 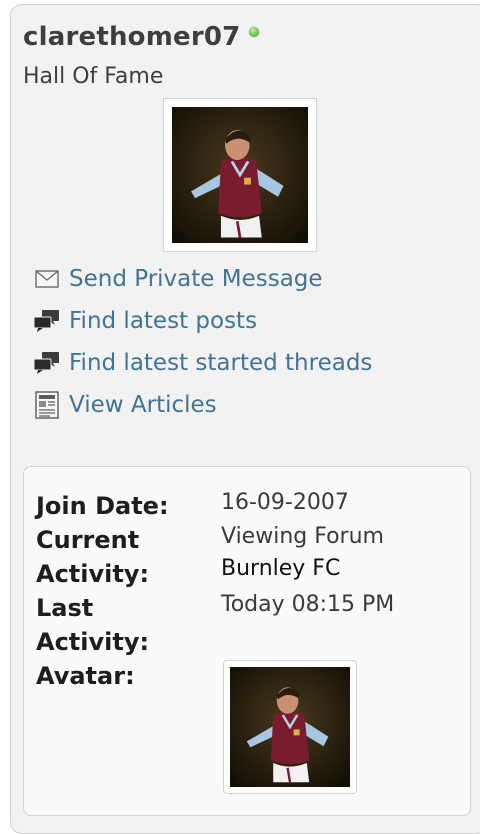 What do you see at coordinates (308, 604) in the screenshot?
I see `last-activity-value: Today 08:15 PM` at bounding box center [308, 604].